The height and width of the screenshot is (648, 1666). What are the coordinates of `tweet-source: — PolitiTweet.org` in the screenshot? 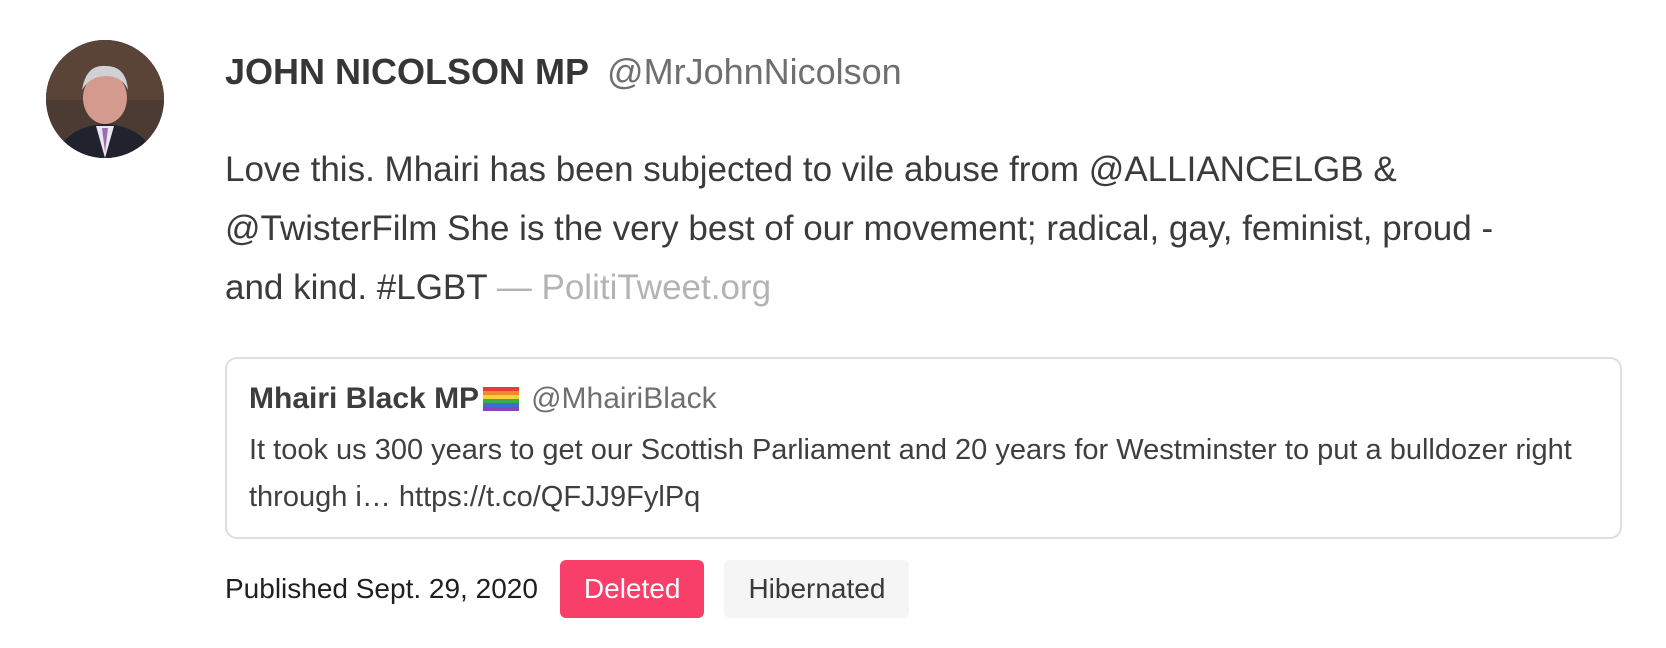 It's located at (634, 287).